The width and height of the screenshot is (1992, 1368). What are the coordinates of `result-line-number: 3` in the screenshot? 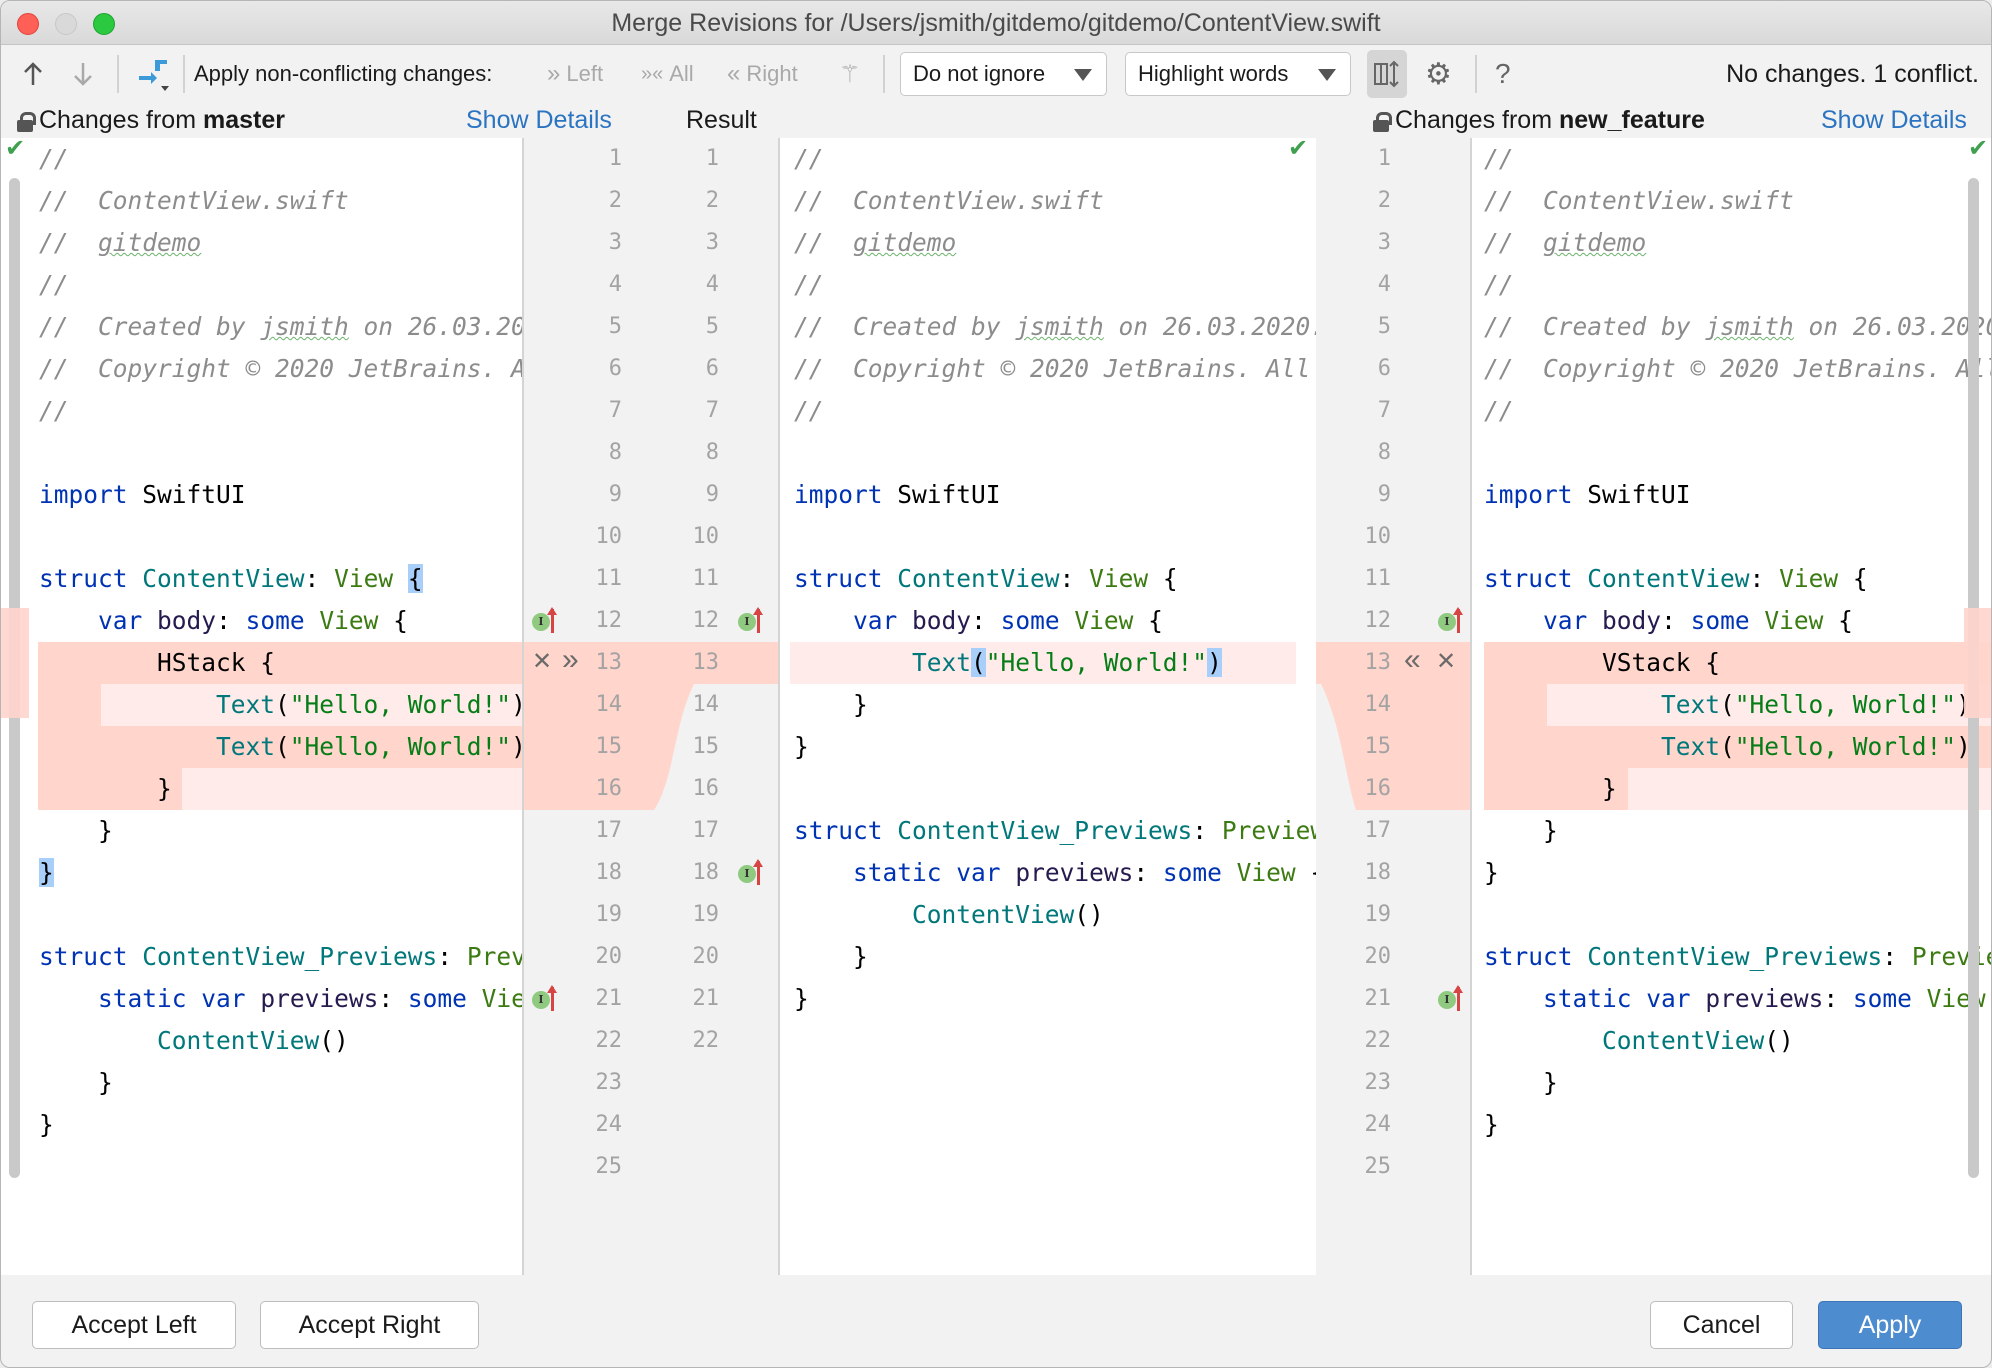 It's located at (712, 242).